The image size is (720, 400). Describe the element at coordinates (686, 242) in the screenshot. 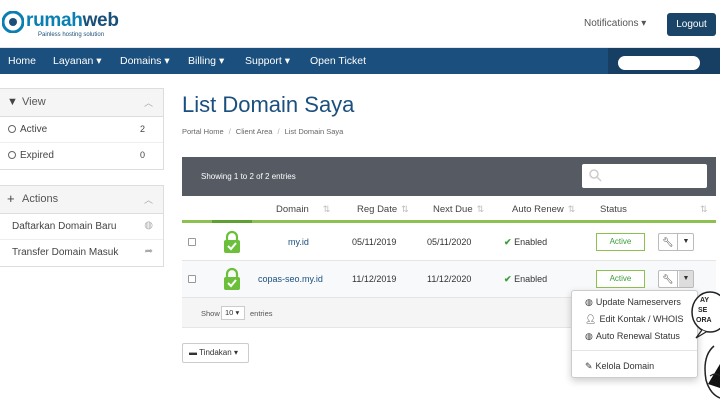

I see `caret-down-icon: ▼` at that location.